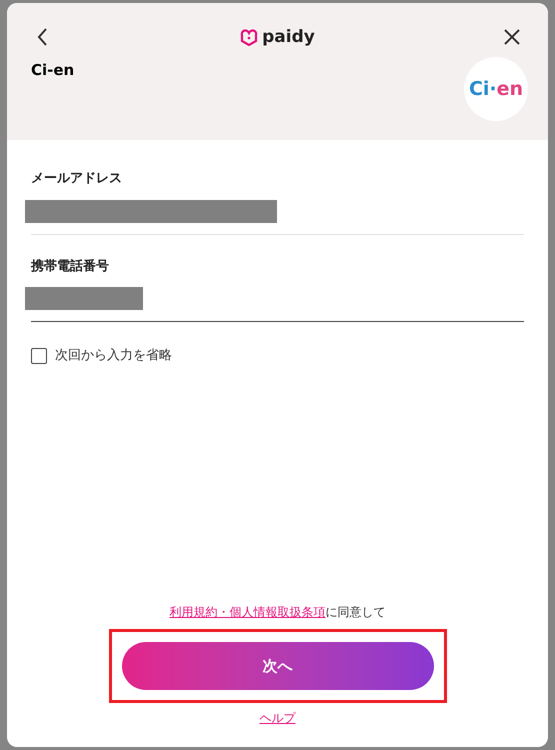  Describe the element at coordinates (77, 179) in the screenshot. I see `field-label: メールアドレス` at that location.